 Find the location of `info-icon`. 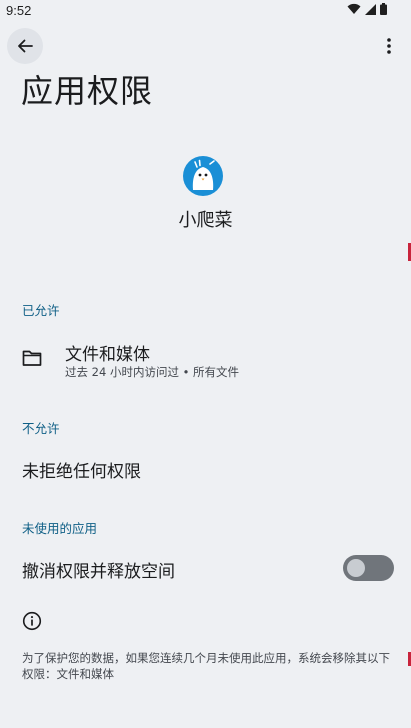

info-icon is located at coordinates (32, 621).